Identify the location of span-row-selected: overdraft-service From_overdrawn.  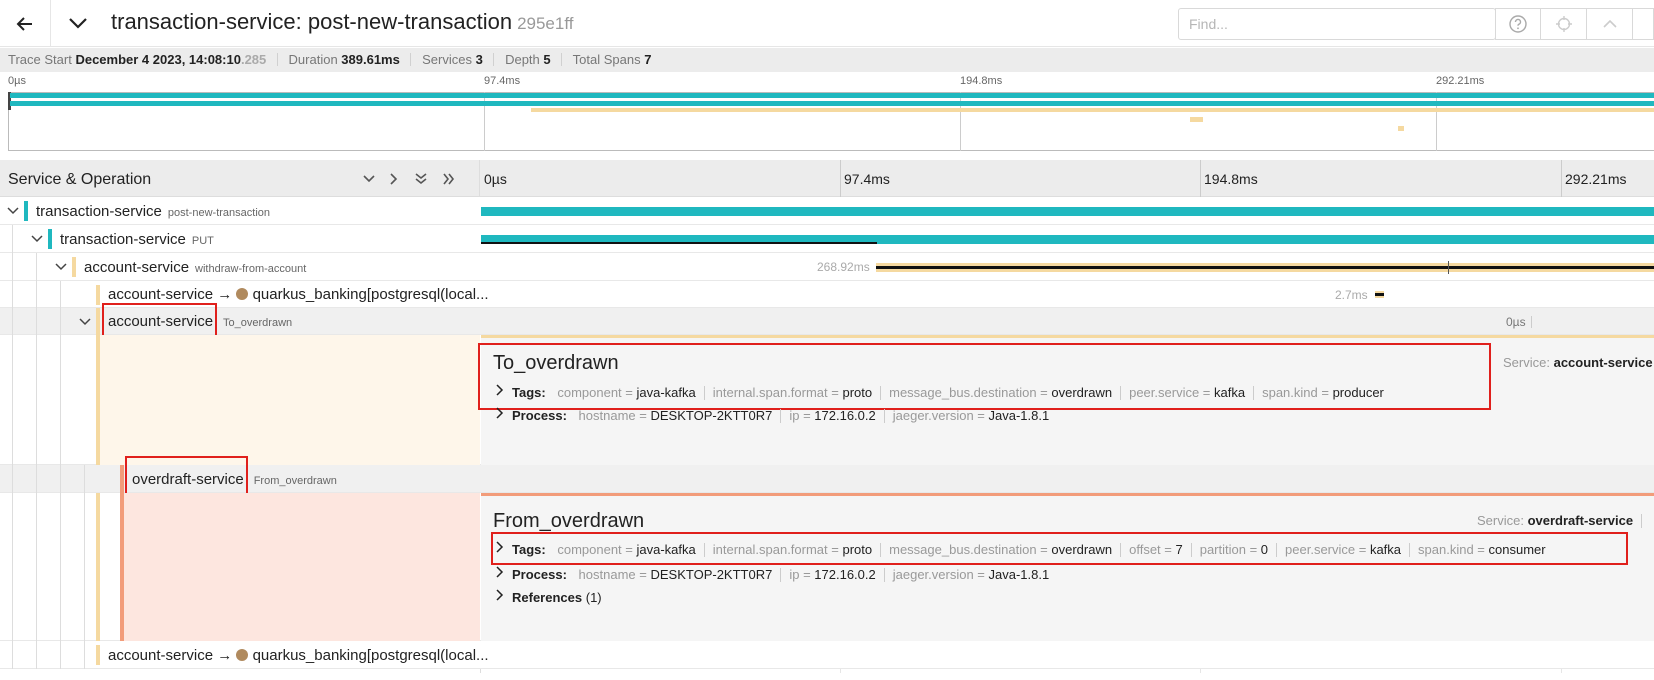
(827, 475).